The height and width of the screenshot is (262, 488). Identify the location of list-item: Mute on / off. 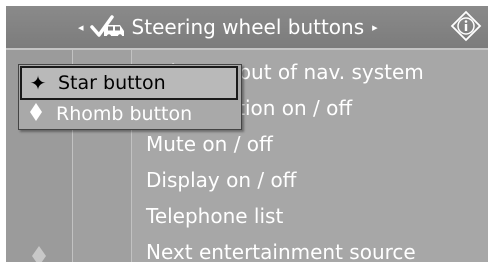
(285, 144).